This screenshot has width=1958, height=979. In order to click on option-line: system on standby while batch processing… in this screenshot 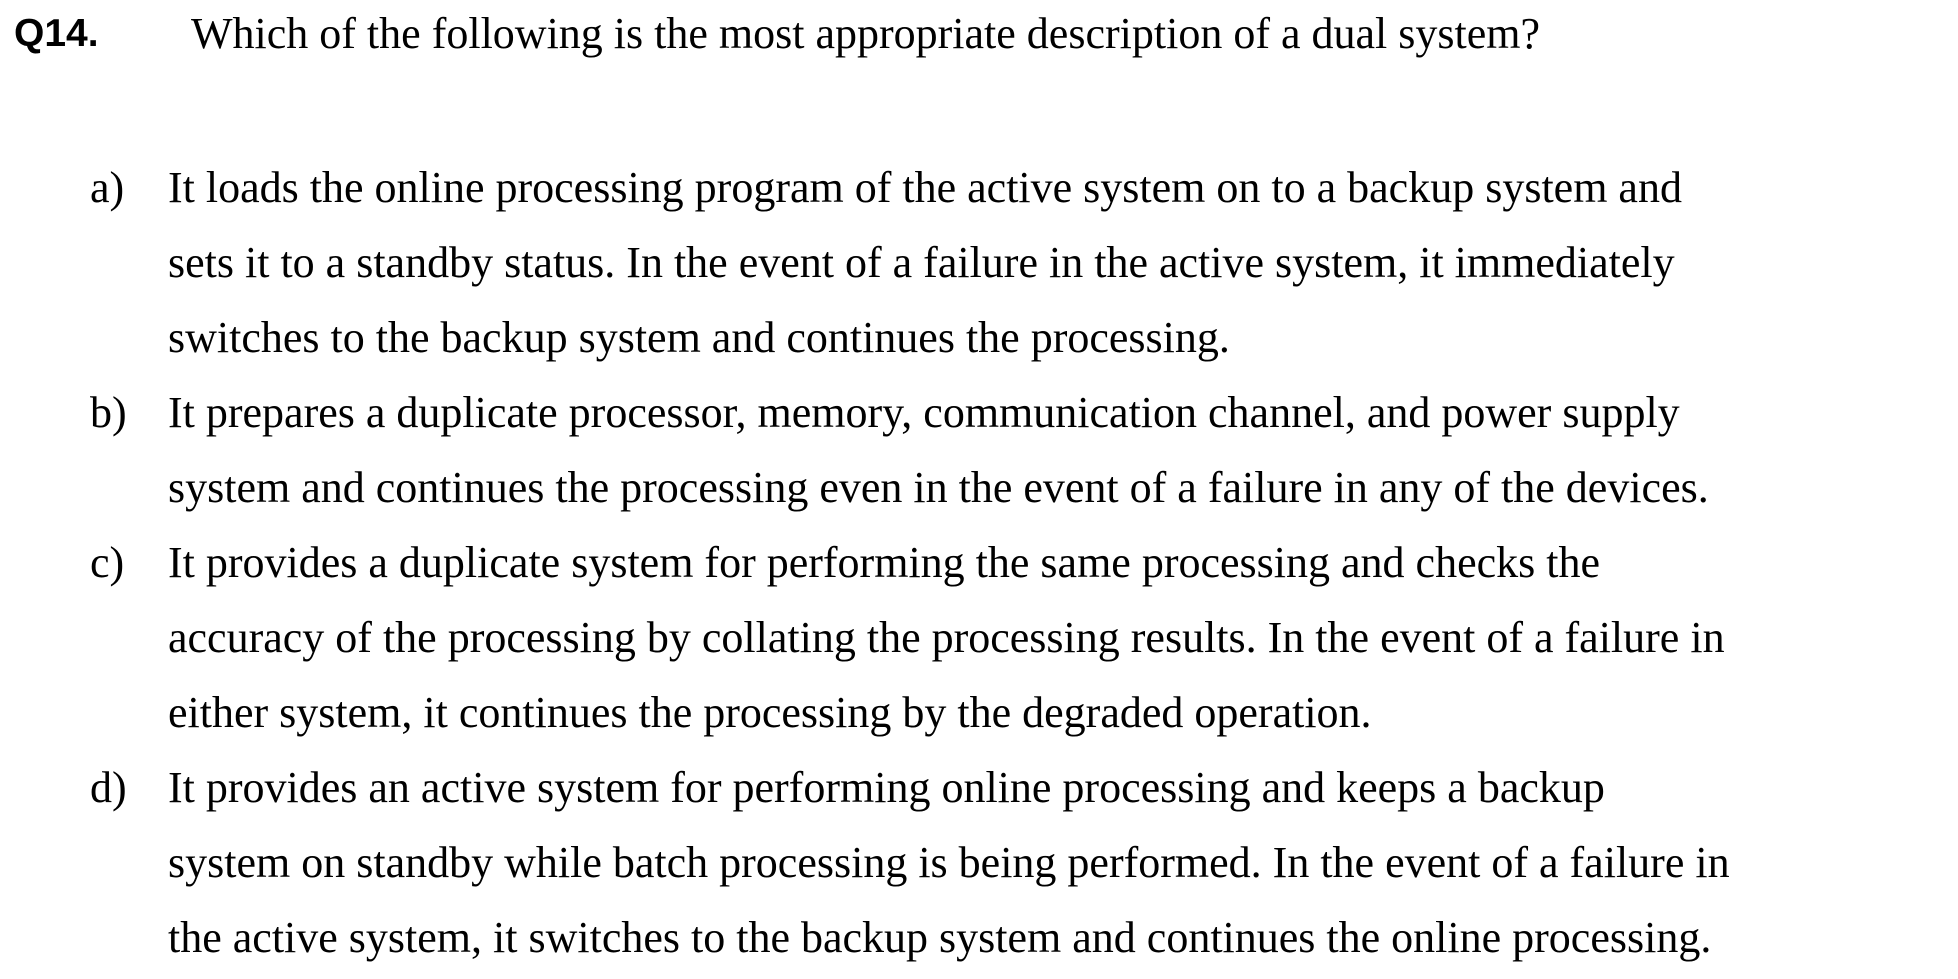, I will do `click(949, 862)`.